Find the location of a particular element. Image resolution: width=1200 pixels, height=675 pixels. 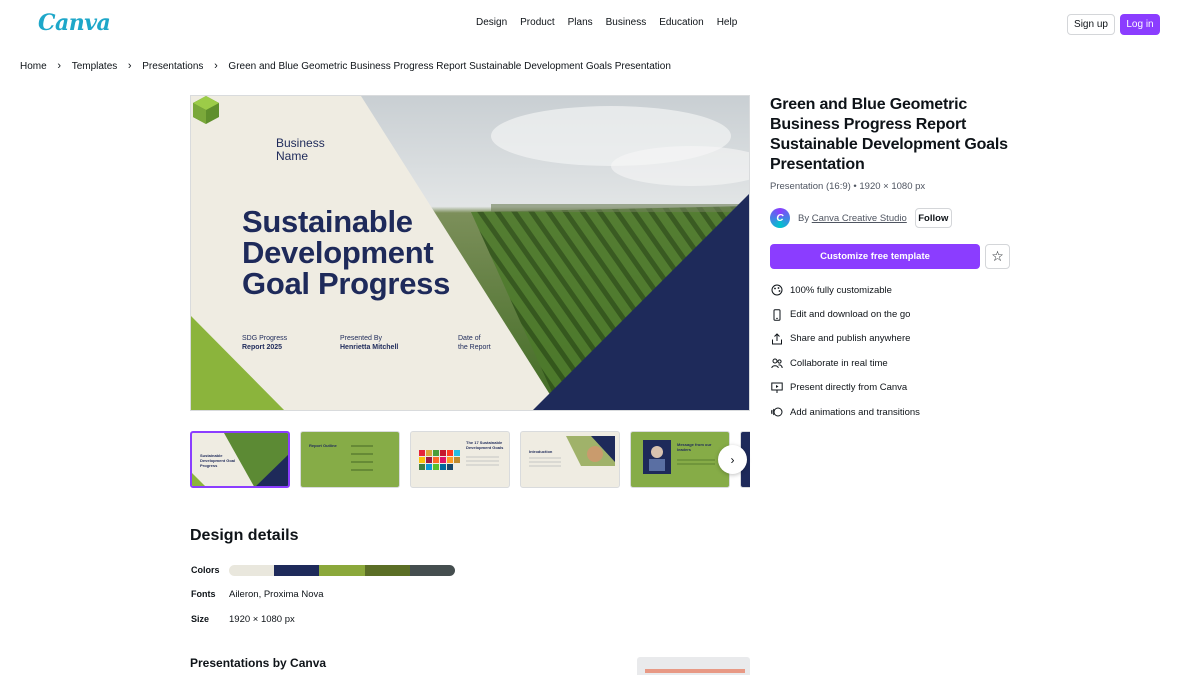

sign-up-button: Sign up is located at coordinates (1091, 24).